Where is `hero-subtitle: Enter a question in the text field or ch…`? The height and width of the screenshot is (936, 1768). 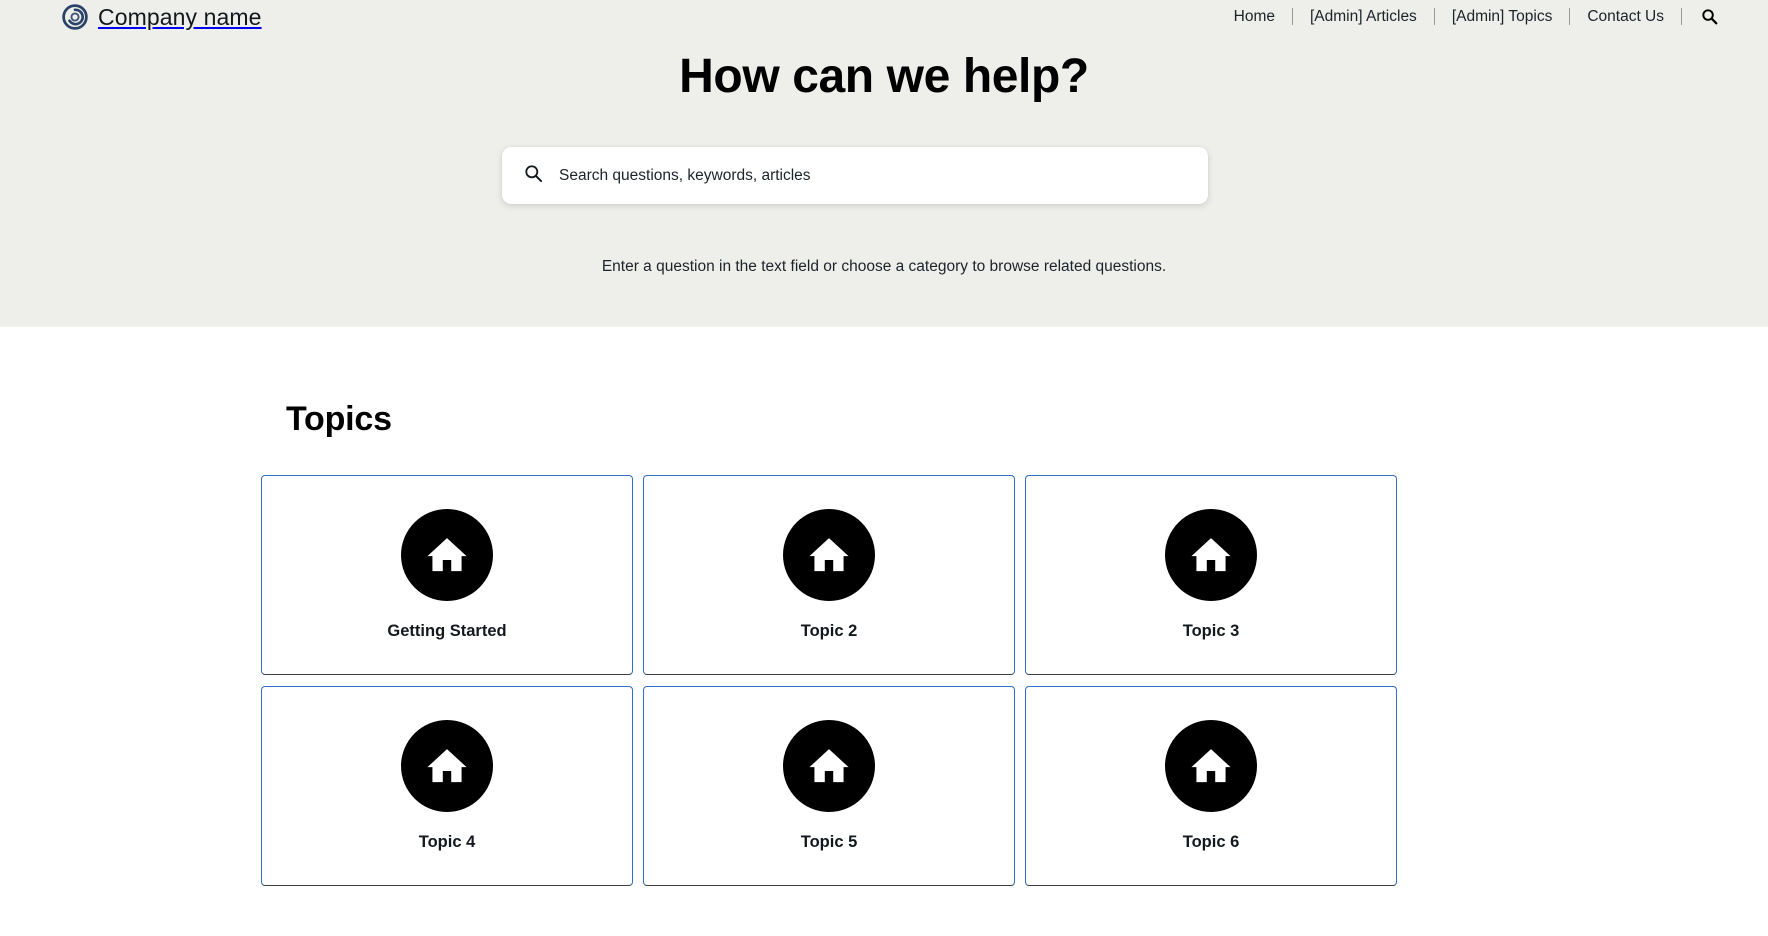
hero-subtitle: Enter a question in the text field or ch… is located at coordinates (884, 266).